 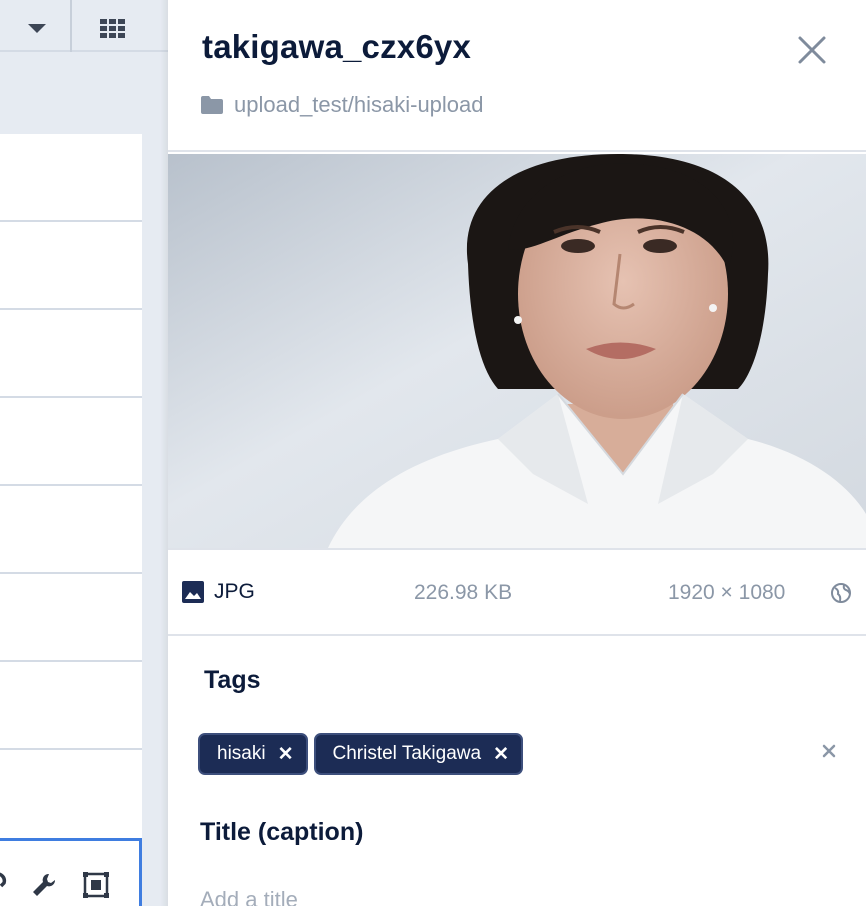 What do you see at coordinates (164, 453) in the screenshot?
I see `drawer-shadow` at bounding box center [164, 453].